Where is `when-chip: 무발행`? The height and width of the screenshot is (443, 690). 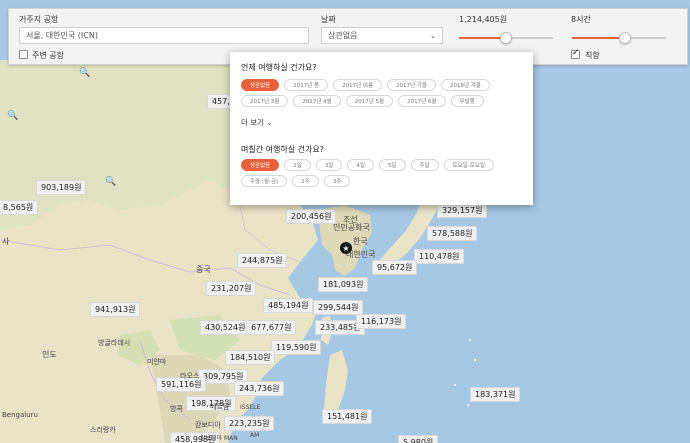
when-chip: 무발행 is located at coordinates (467, 101).